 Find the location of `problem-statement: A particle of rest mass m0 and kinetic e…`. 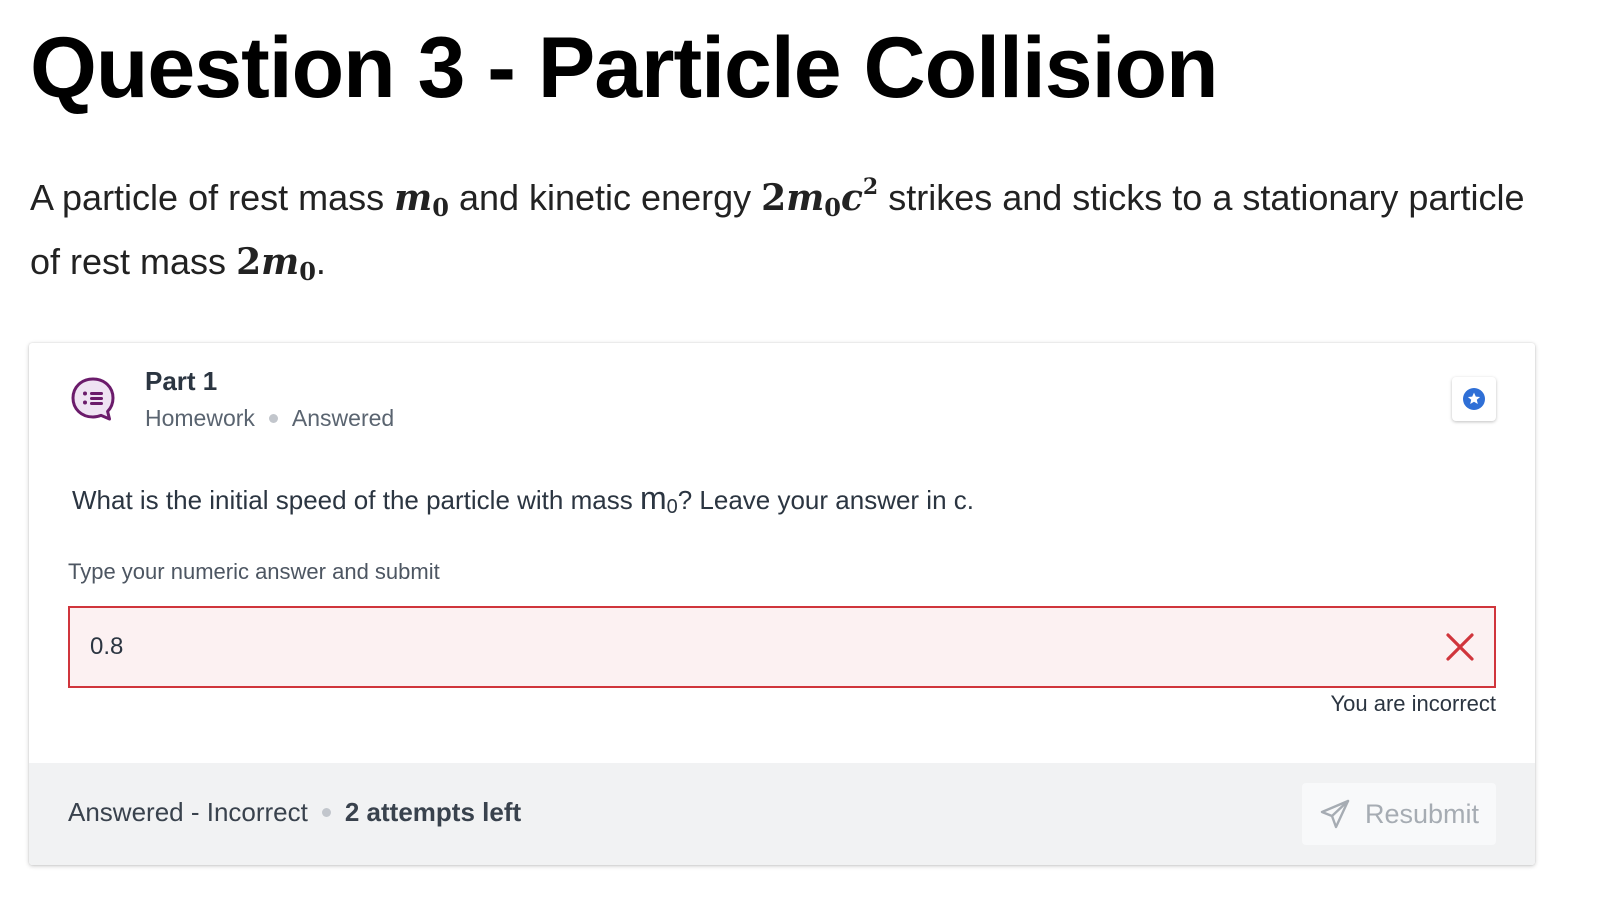

problem-statement: A particle of rest mass m0 and kinetic e… is located at coordinates (785, 230).